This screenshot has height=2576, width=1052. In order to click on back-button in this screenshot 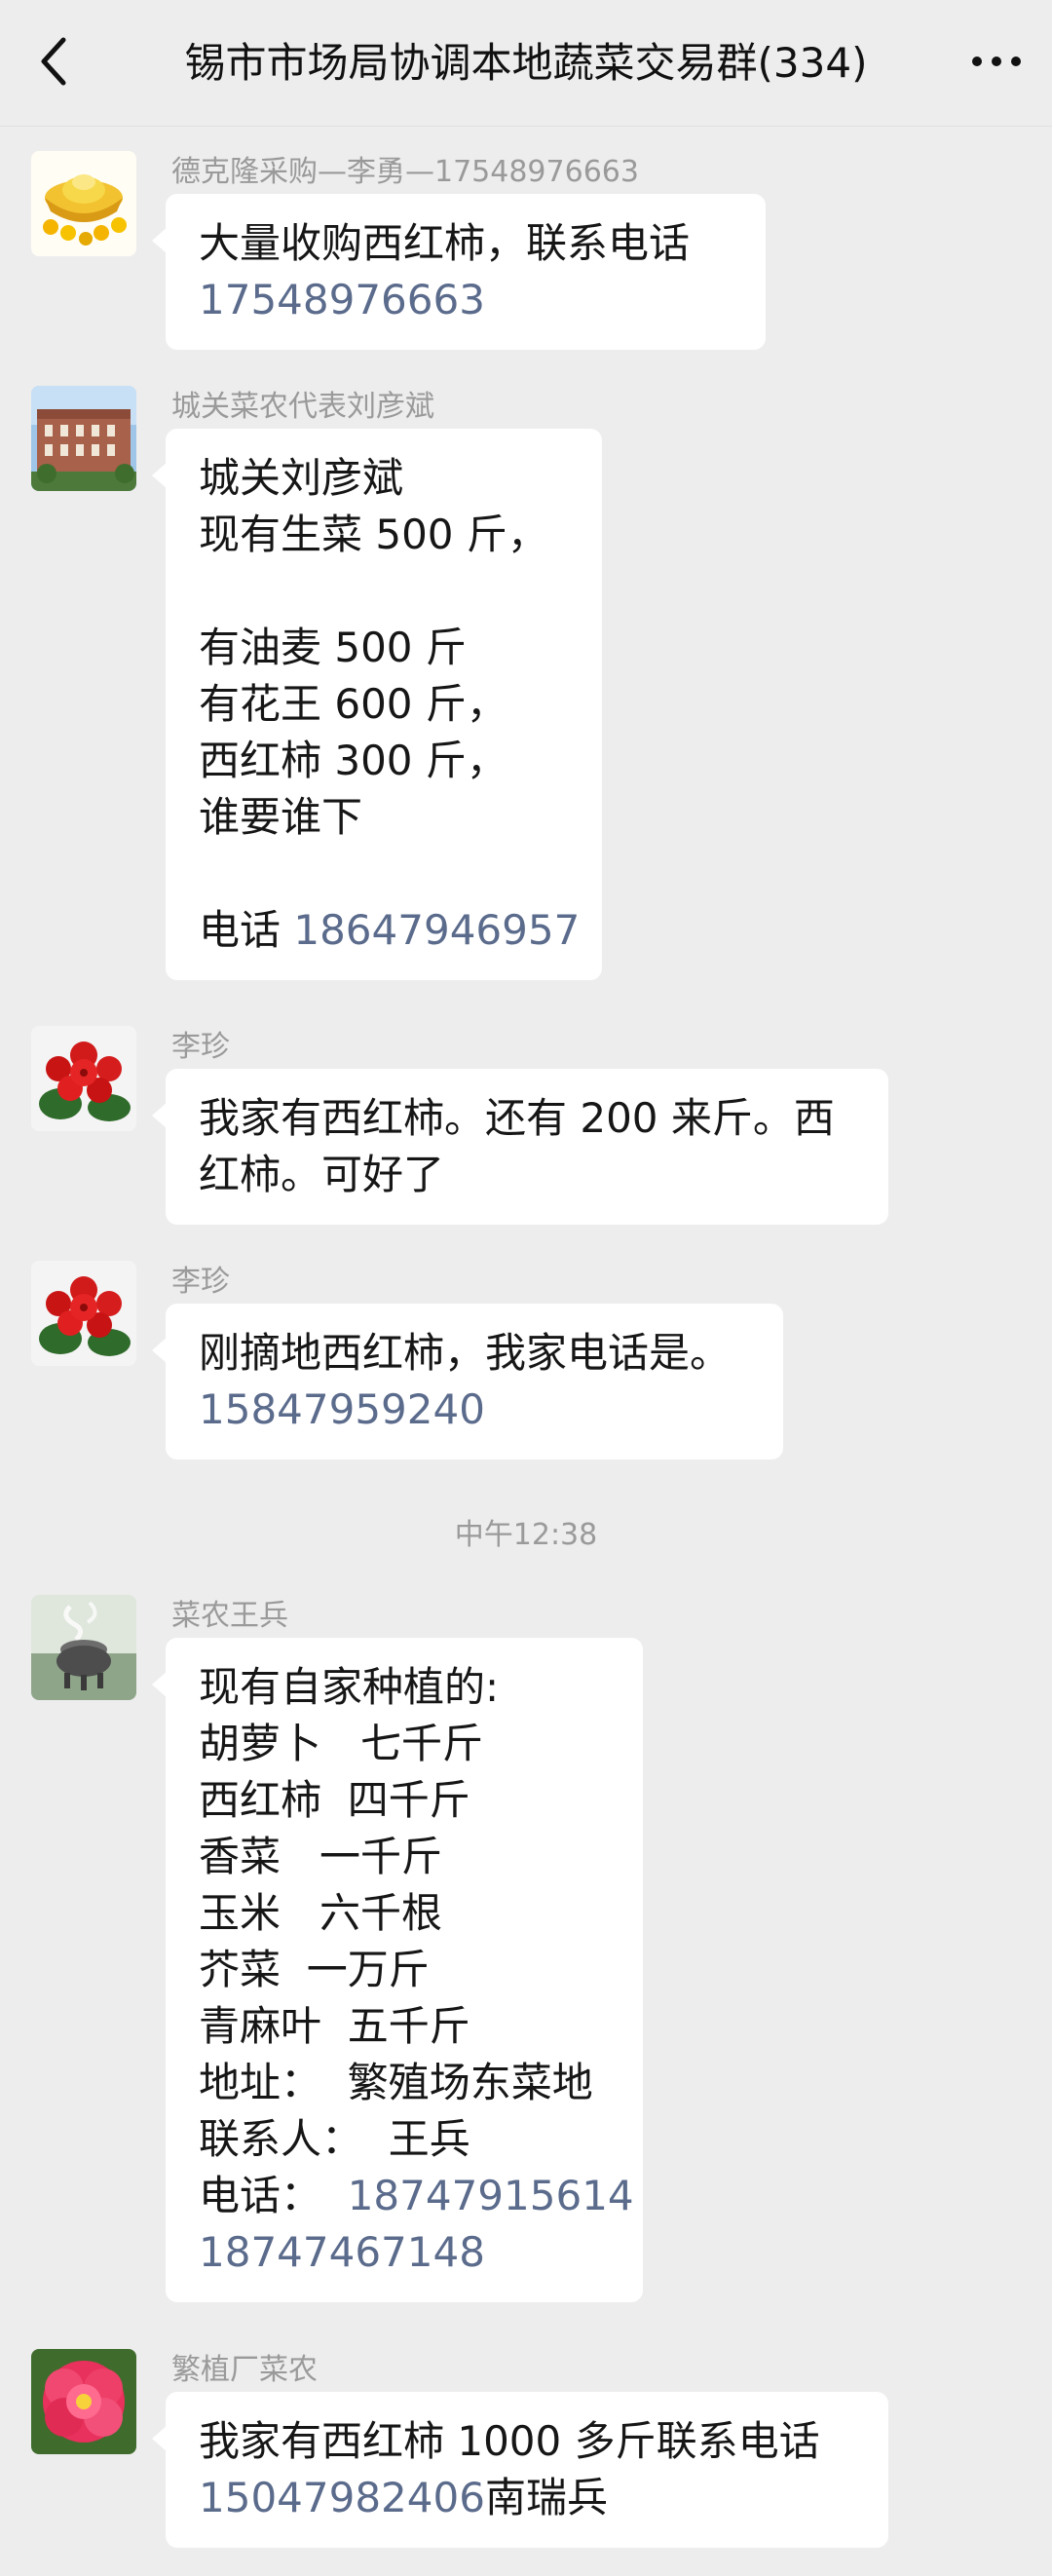, I will do `click(53, 61)`.